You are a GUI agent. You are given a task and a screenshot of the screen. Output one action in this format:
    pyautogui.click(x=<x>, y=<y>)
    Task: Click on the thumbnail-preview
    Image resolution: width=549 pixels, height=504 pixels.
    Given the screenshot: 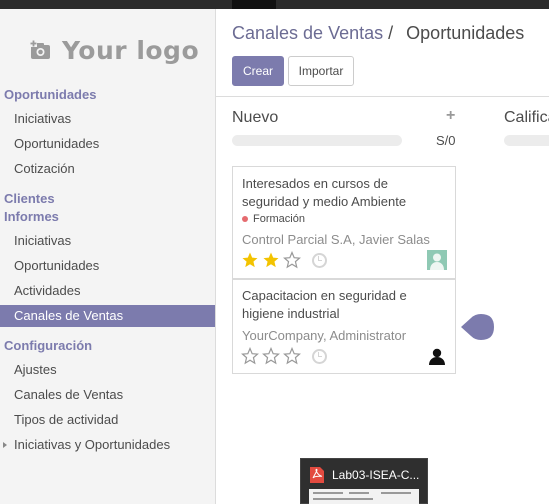 What is the action you would take?
    pyautogui.click(x=364, y=496)
    